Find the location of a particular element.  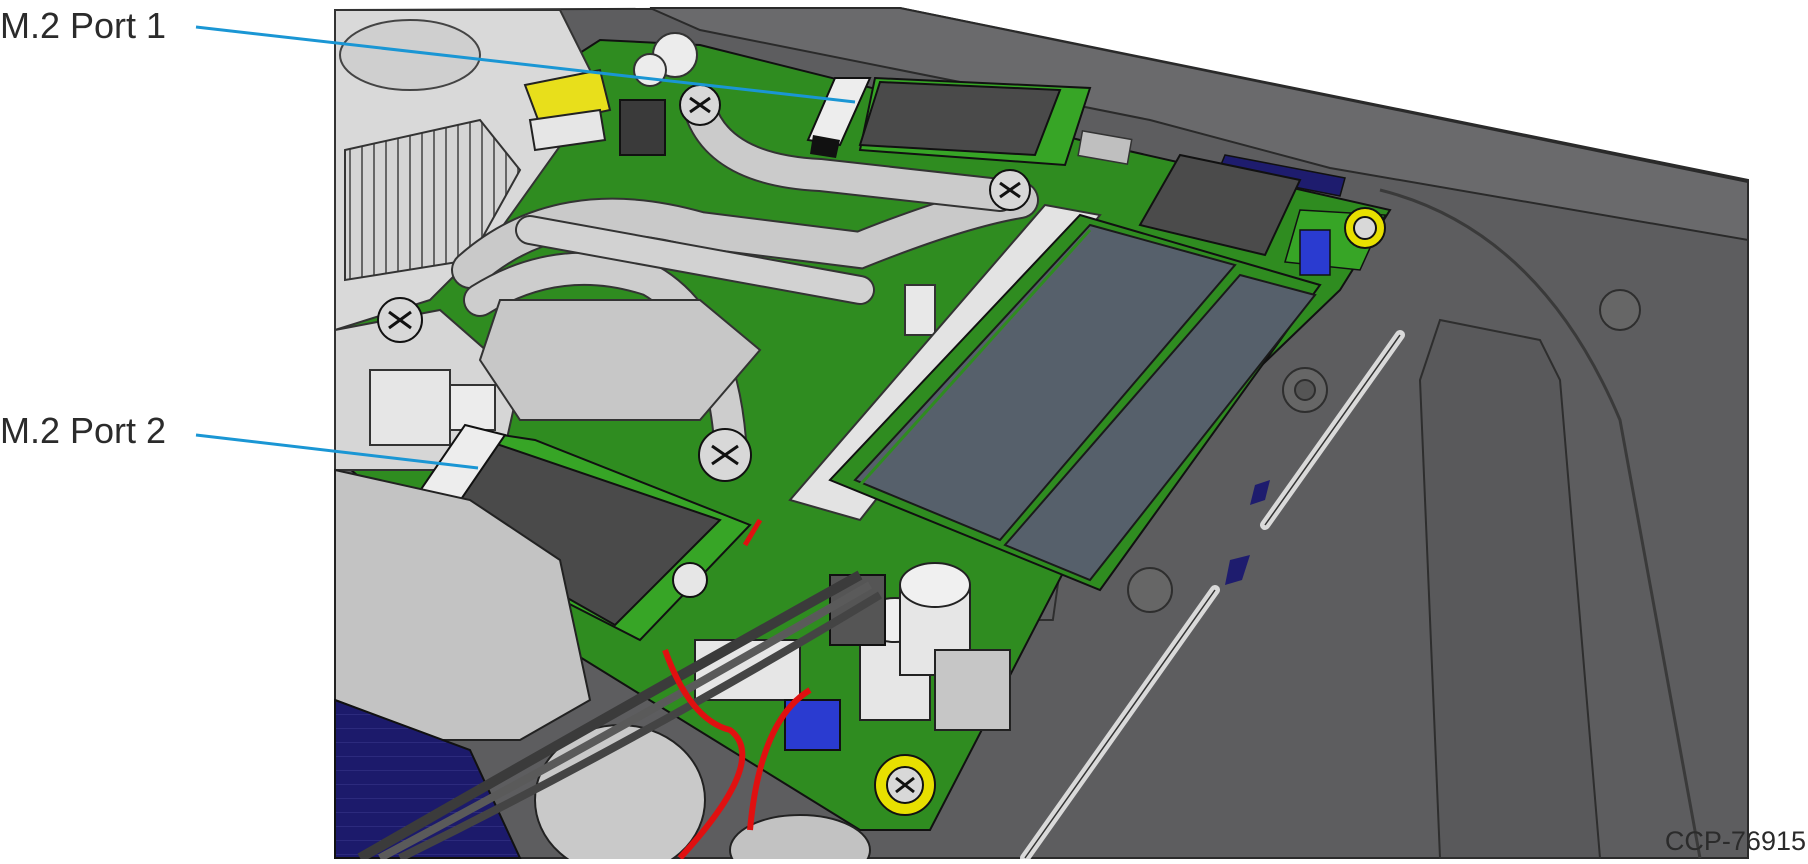

figure-id: CCP-76915 is located at coordinates (1735, 841).